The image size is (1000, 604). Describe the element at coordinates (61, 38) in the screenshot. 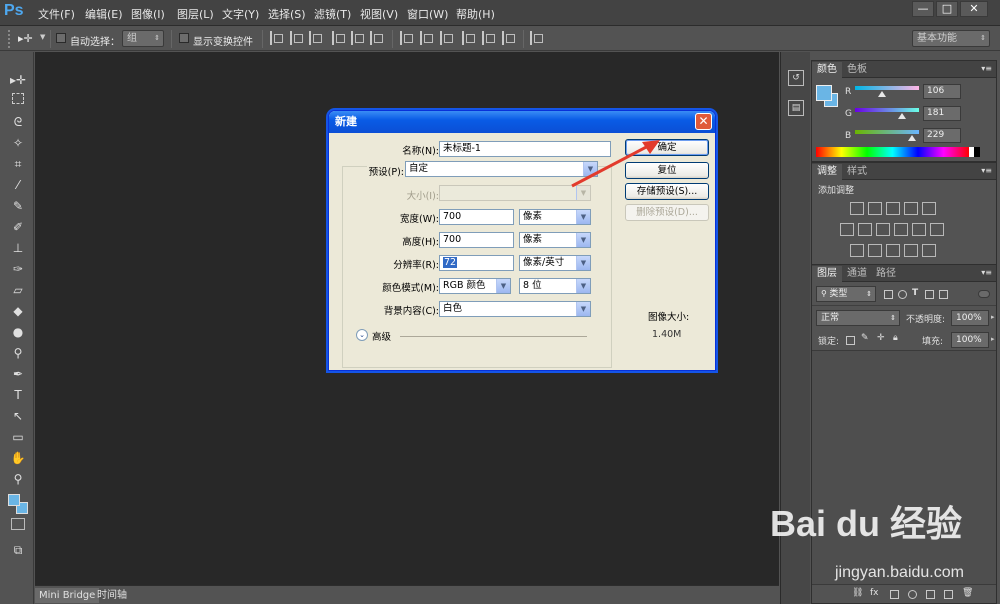

I see `auto-select-checkbox` at that location.